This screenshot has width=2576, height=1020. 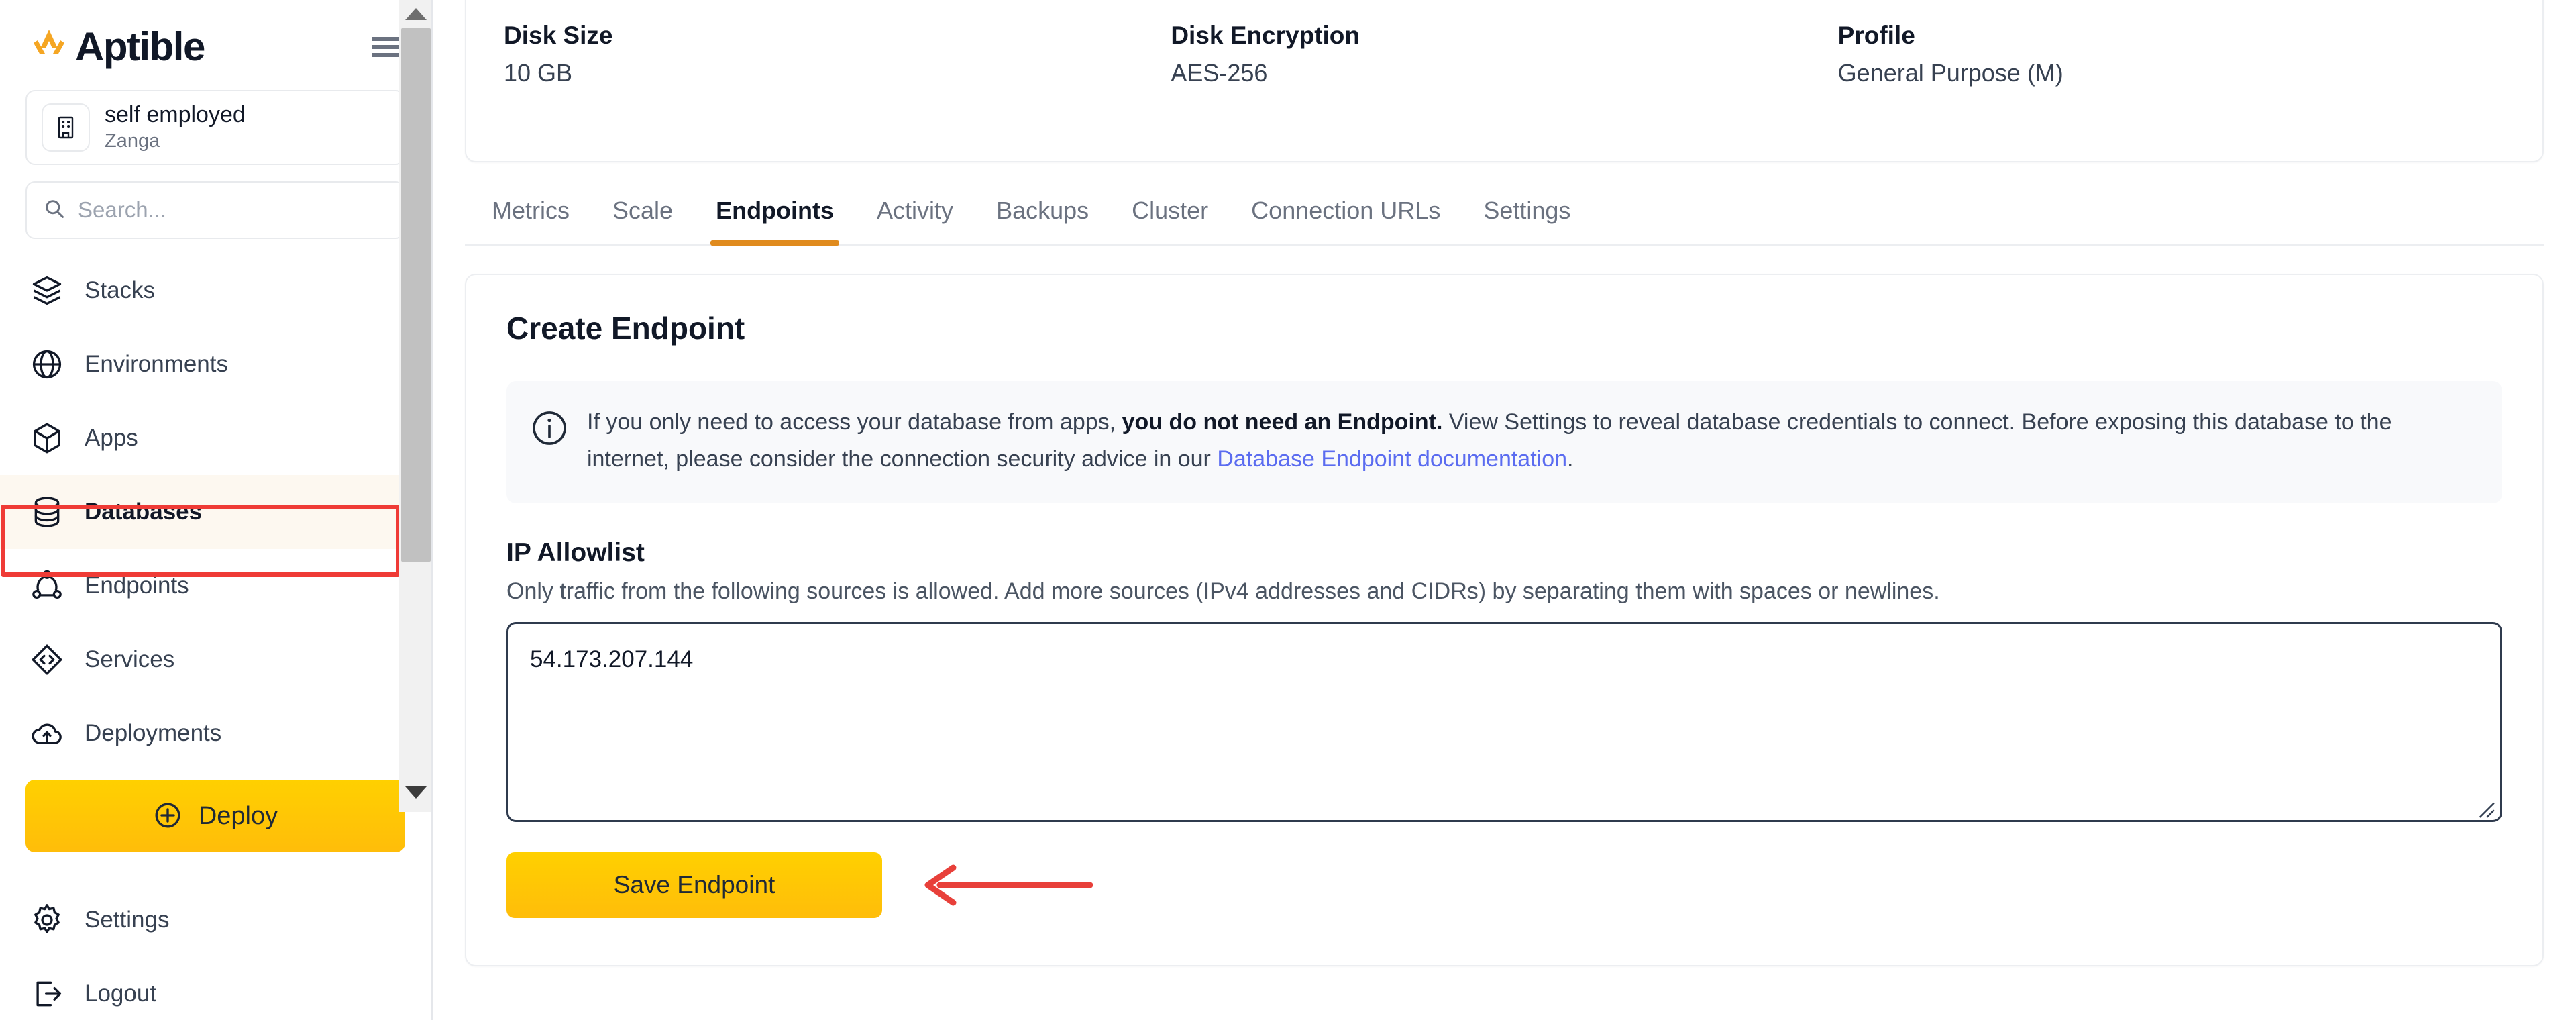 I want to click on deploy-button: Deploy, so click(x=215, y=816).